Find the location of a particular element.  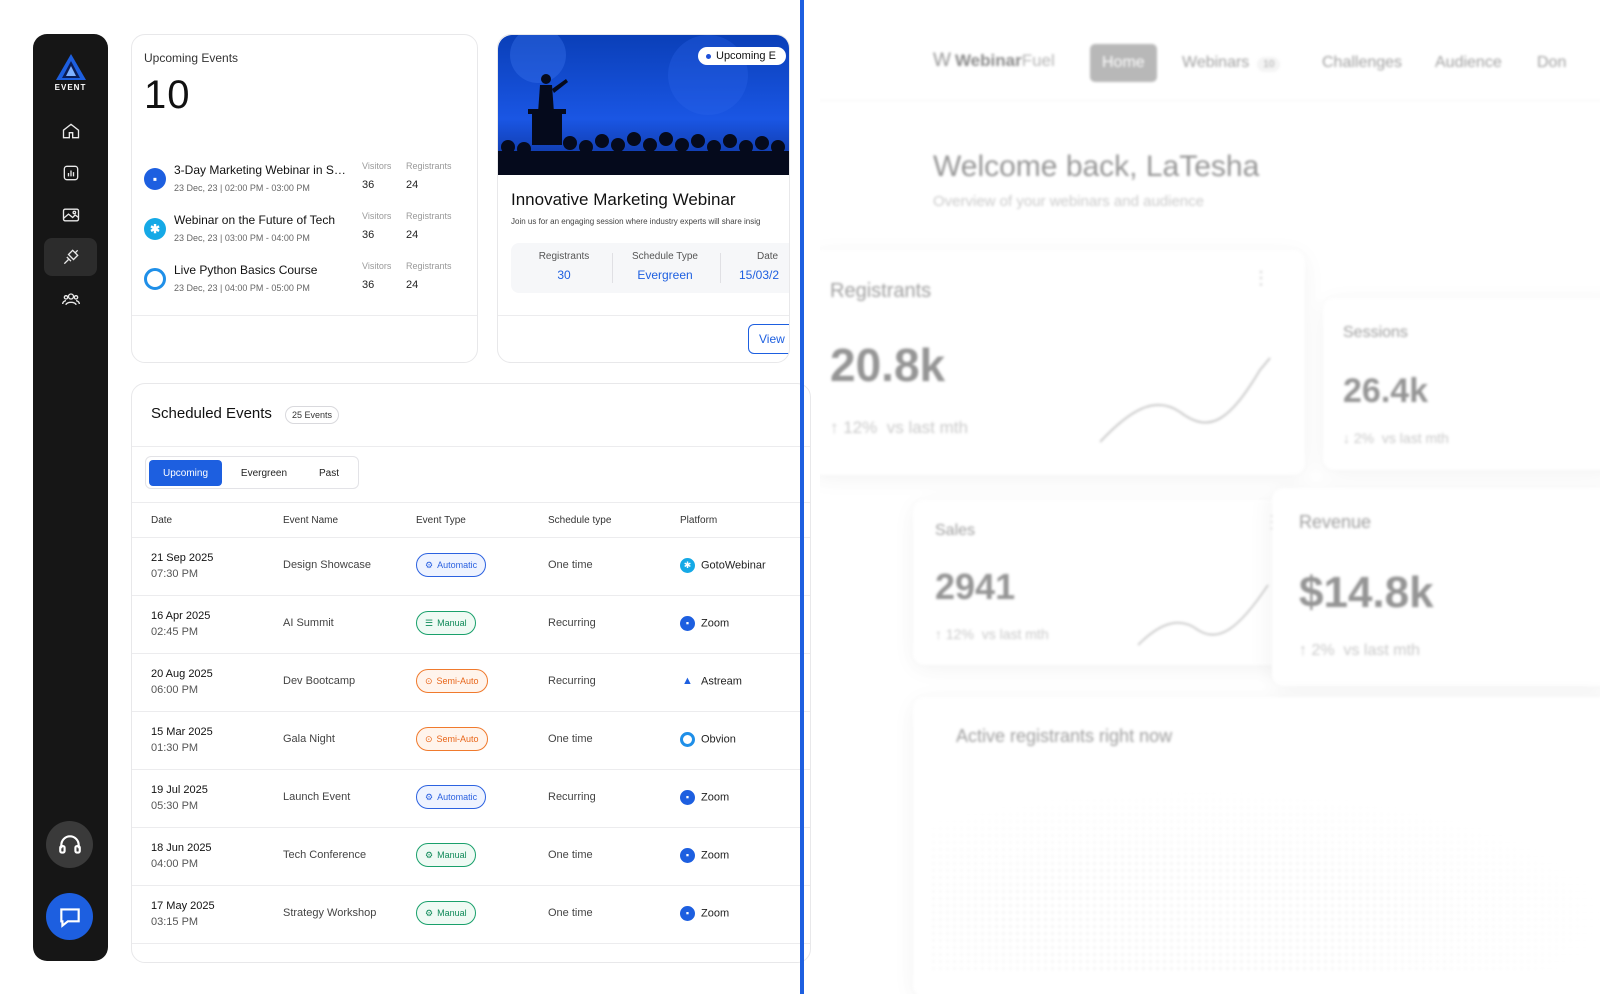

brand-name-a: Webinar is located at coordinates (988, 60).